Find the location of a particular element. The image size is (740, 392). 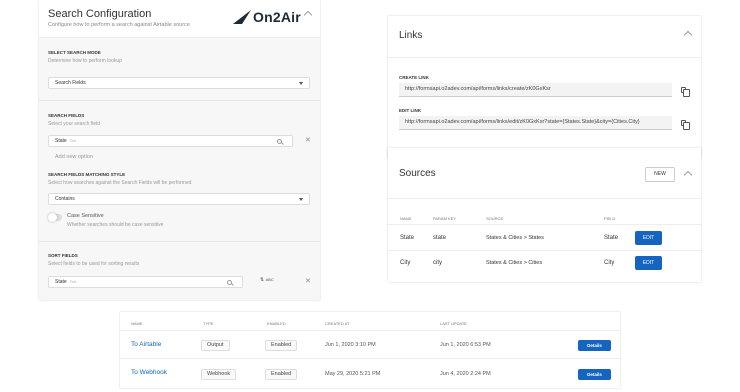

paper-plane-icon is located at coordinates (242, 17).